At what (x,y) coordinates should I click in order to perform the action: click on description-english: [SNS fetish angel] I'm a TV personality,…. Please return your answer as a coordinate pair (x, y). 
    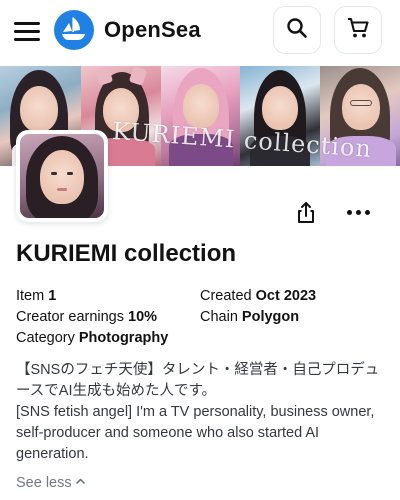
    Looking at the image, I should click on (195, 433).